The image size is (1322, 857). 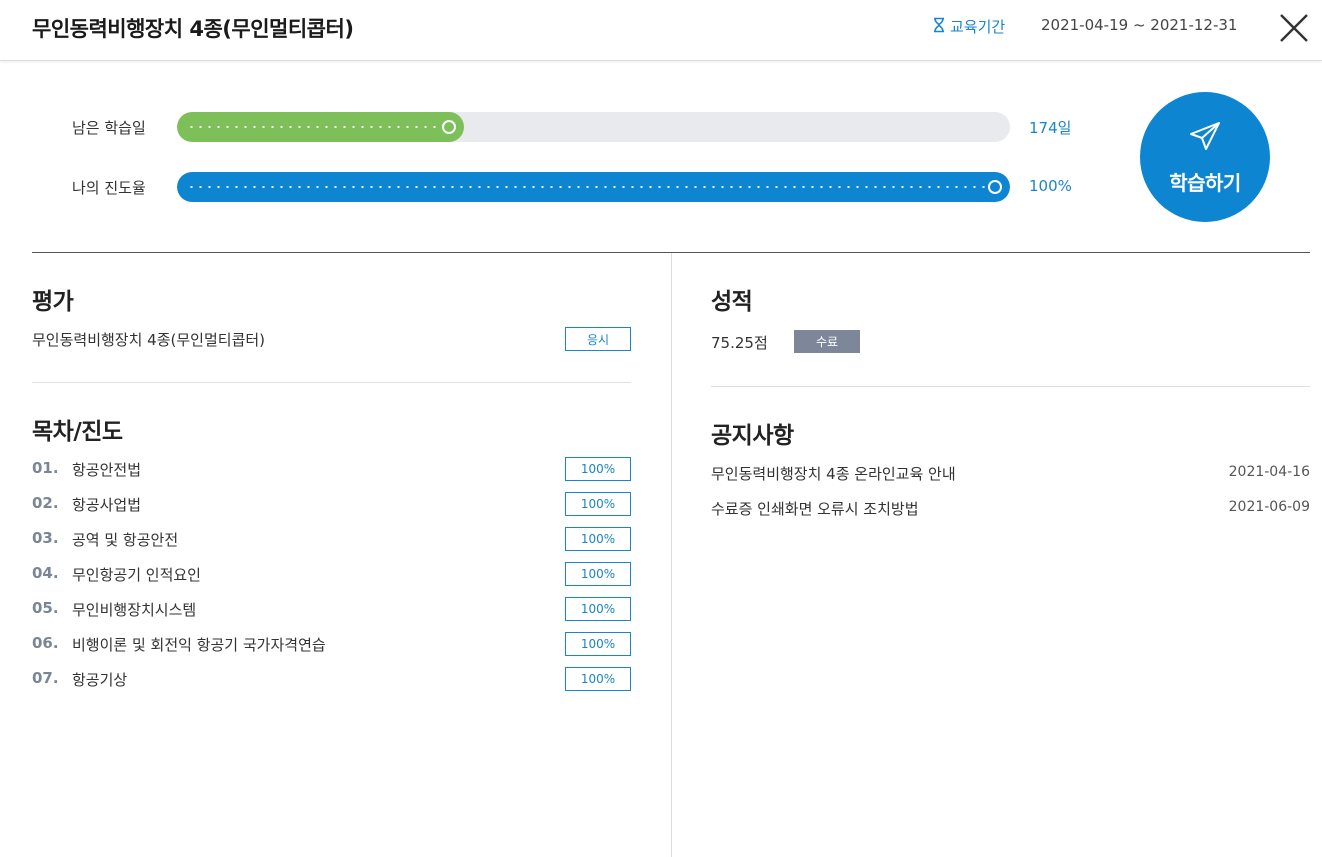 I want to click on toc-item-number: 01., so click(x=45, y=468).